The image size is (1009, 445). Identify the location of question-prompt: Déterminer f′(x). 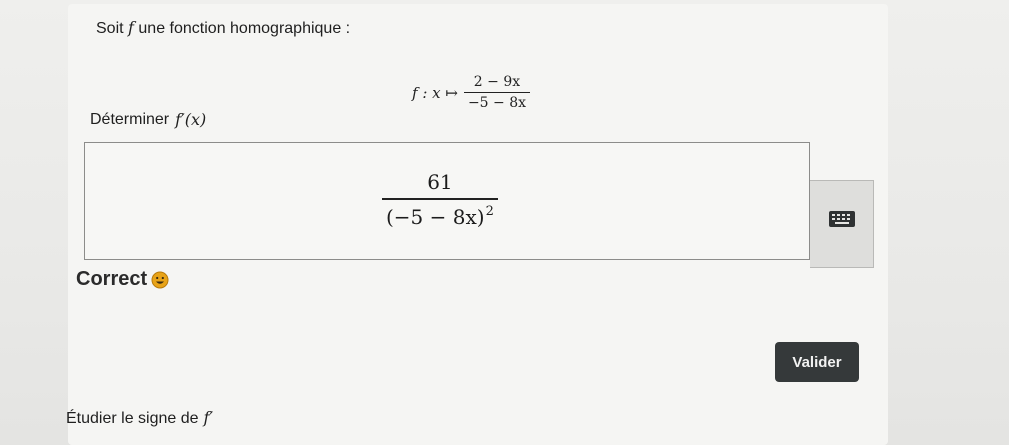
(148, 119).